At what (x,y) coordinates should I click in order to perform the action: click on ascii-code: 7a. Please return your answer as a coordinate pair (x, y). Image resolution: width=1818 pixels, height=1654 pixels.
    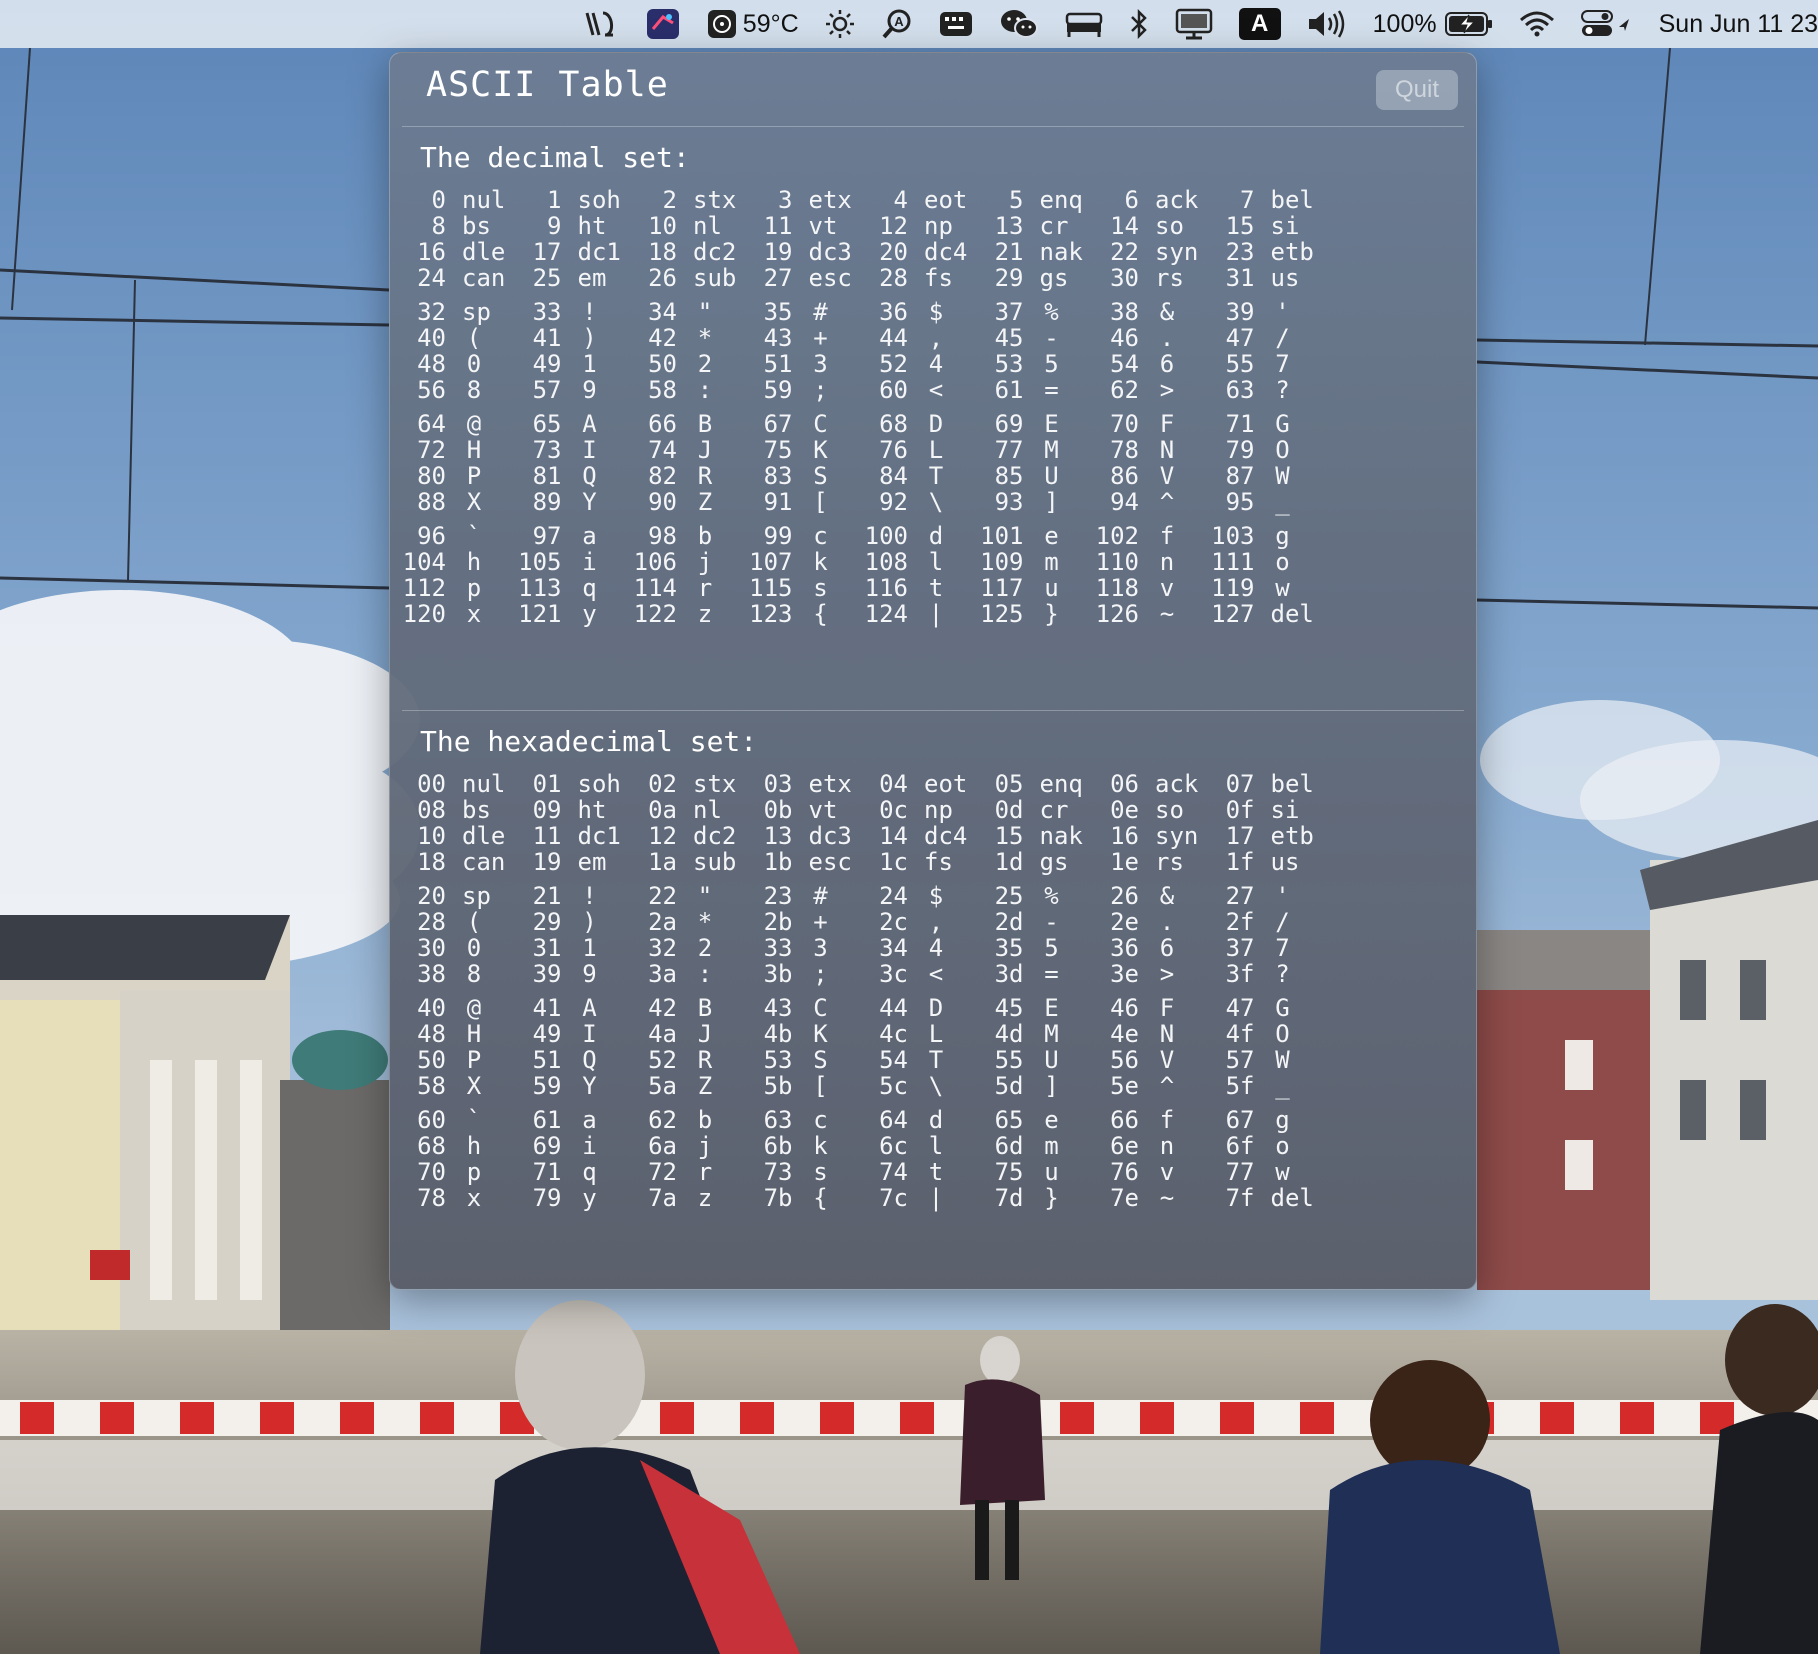
    Looking at the image, I should click on (662, 1198).